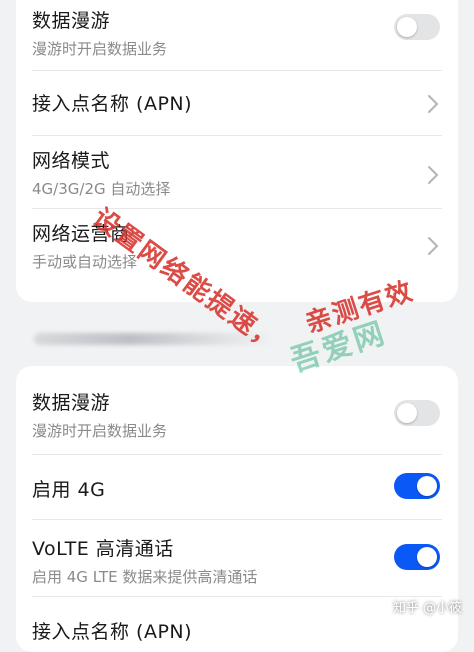 The image size is (474, 652). Describe the element at coordinates (145, 577) in the screenshot. I see `volte-subtitle: 启用 4G LTE 数据来提供高清通话` at that location.